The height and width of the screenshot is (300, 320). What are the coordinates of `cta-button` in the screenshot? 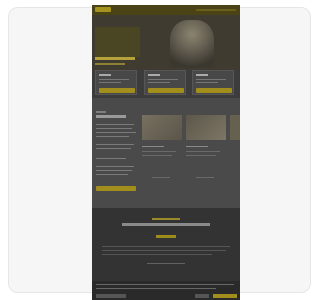 It's located at (116, 188).